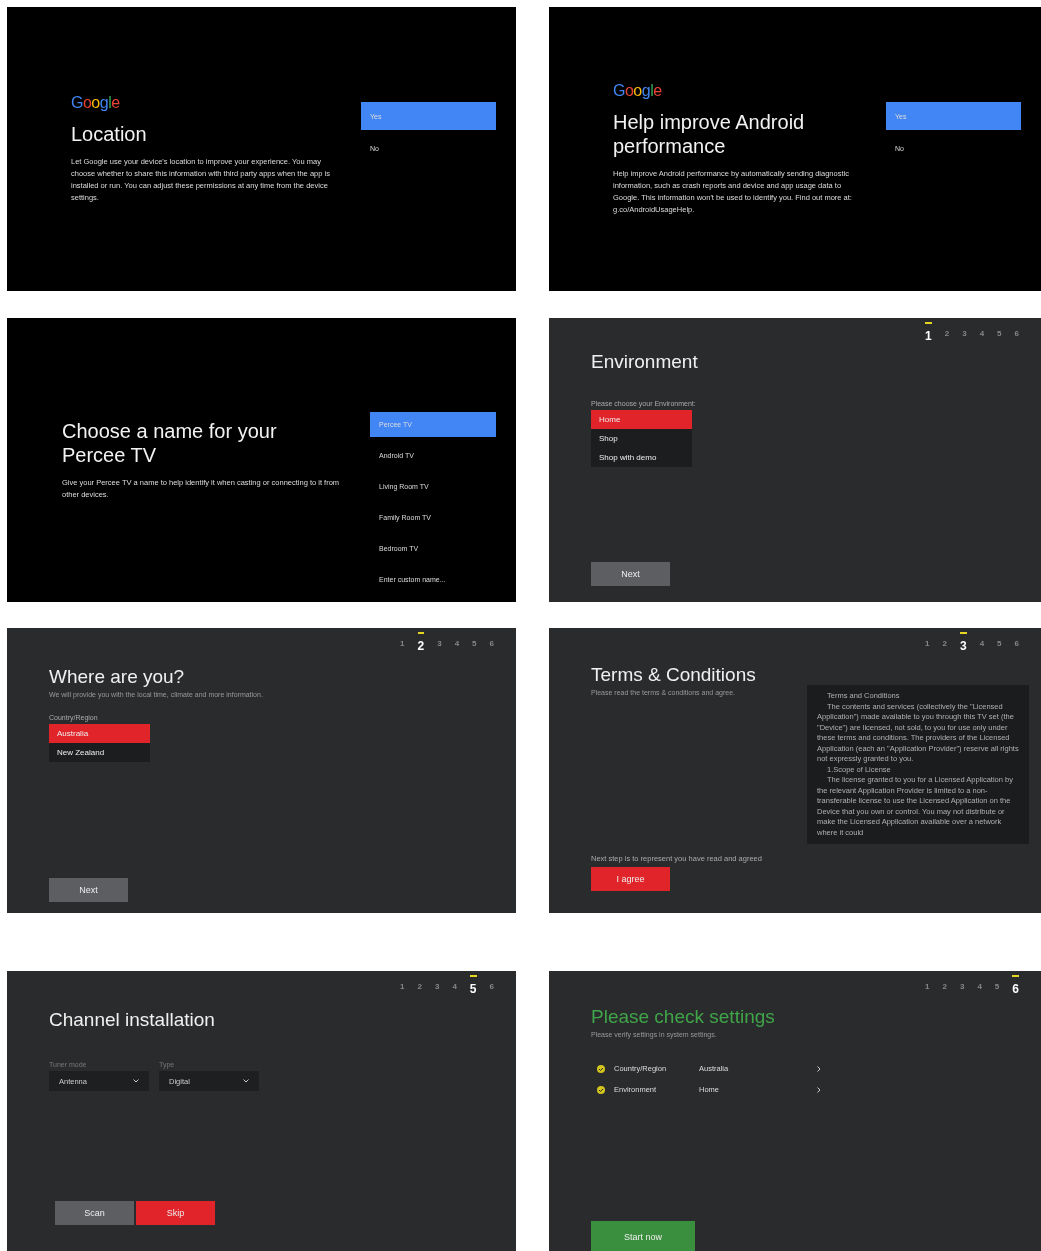  I want to click on action-button: Skip, so click(175, 1213).